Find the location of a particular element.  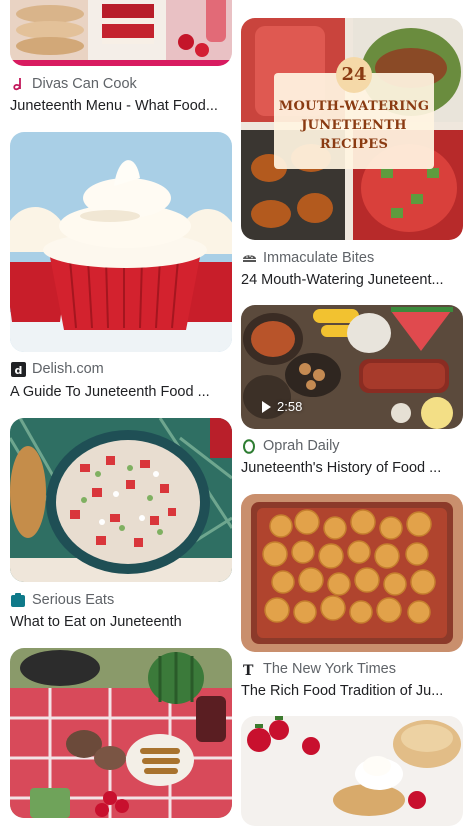

divas-can-cook-logo-icon is located at coordinates (18, 84).